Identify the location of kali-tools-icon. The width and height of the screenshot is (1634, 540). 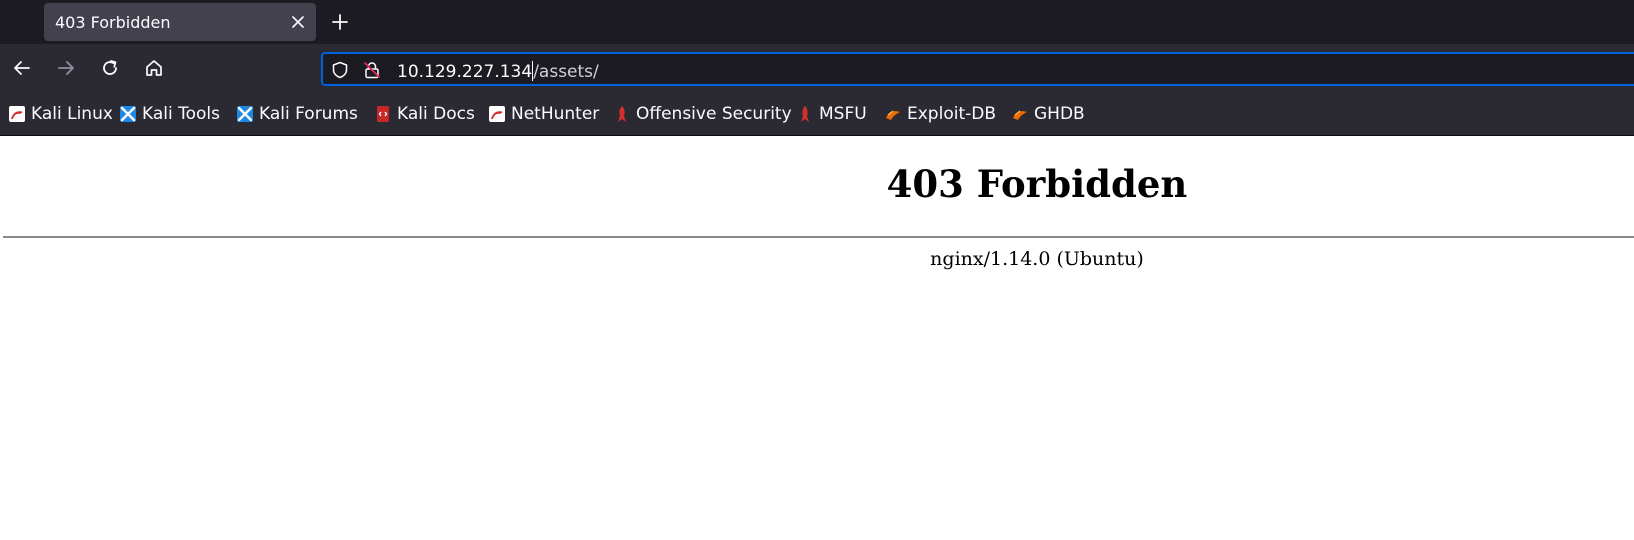
(128, 114).